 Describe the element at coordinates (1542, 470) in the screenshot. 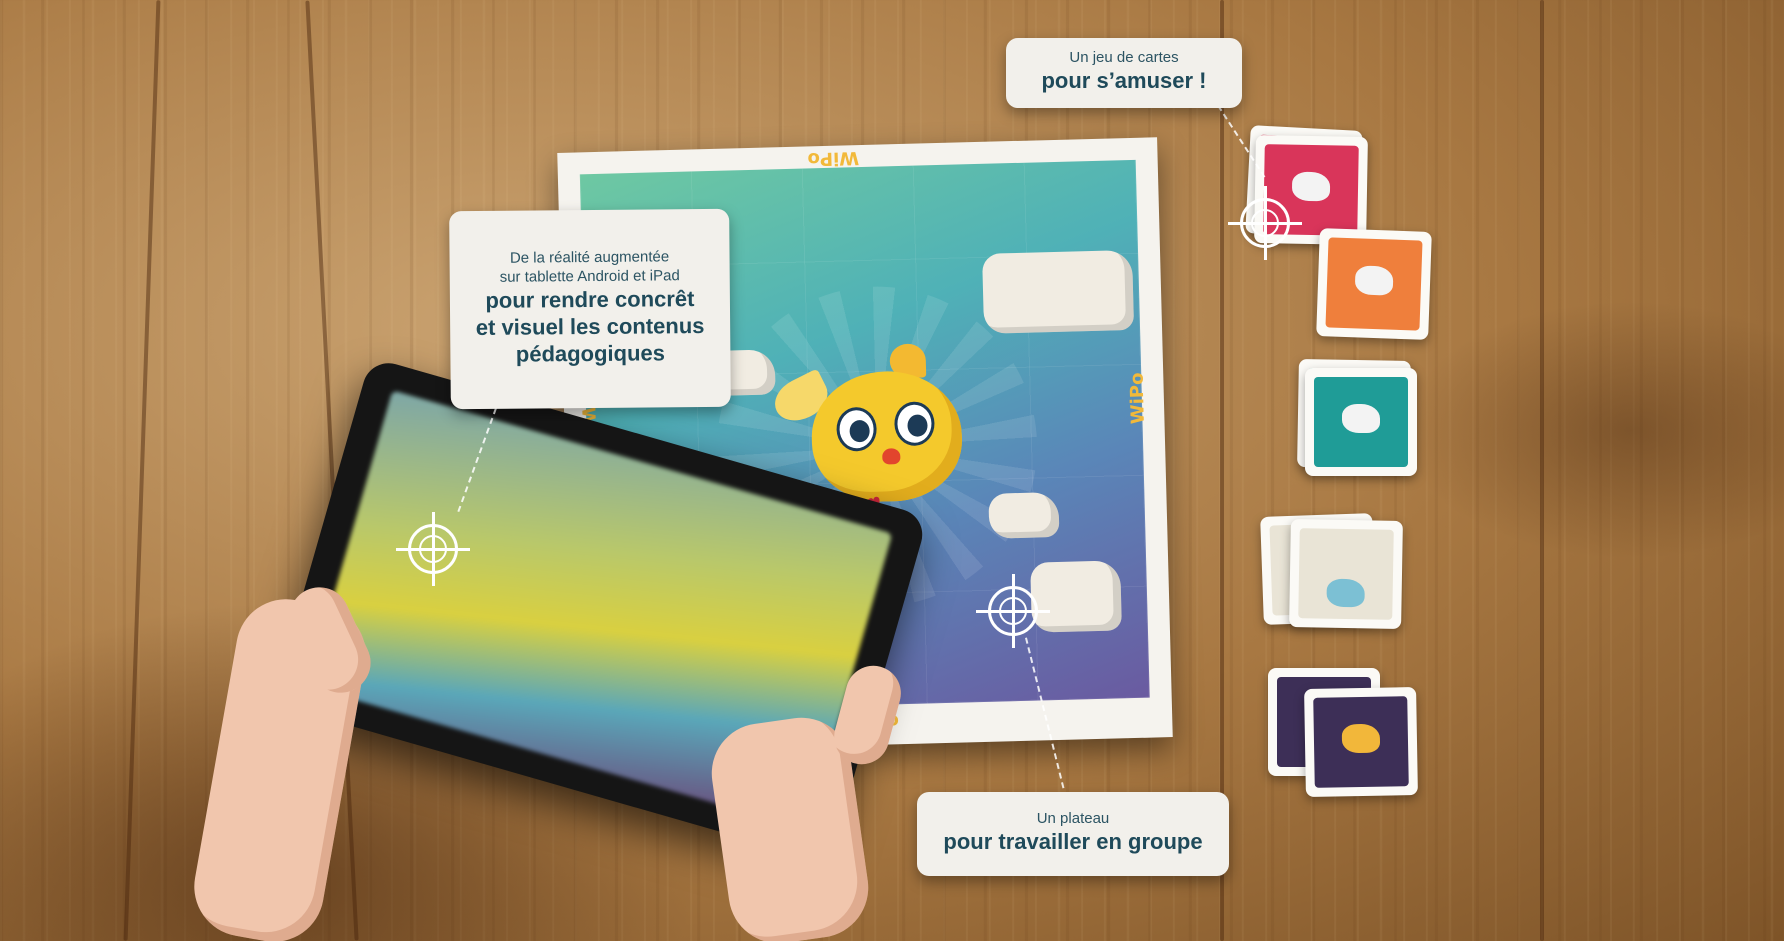

I see `wood-seam` at that location.